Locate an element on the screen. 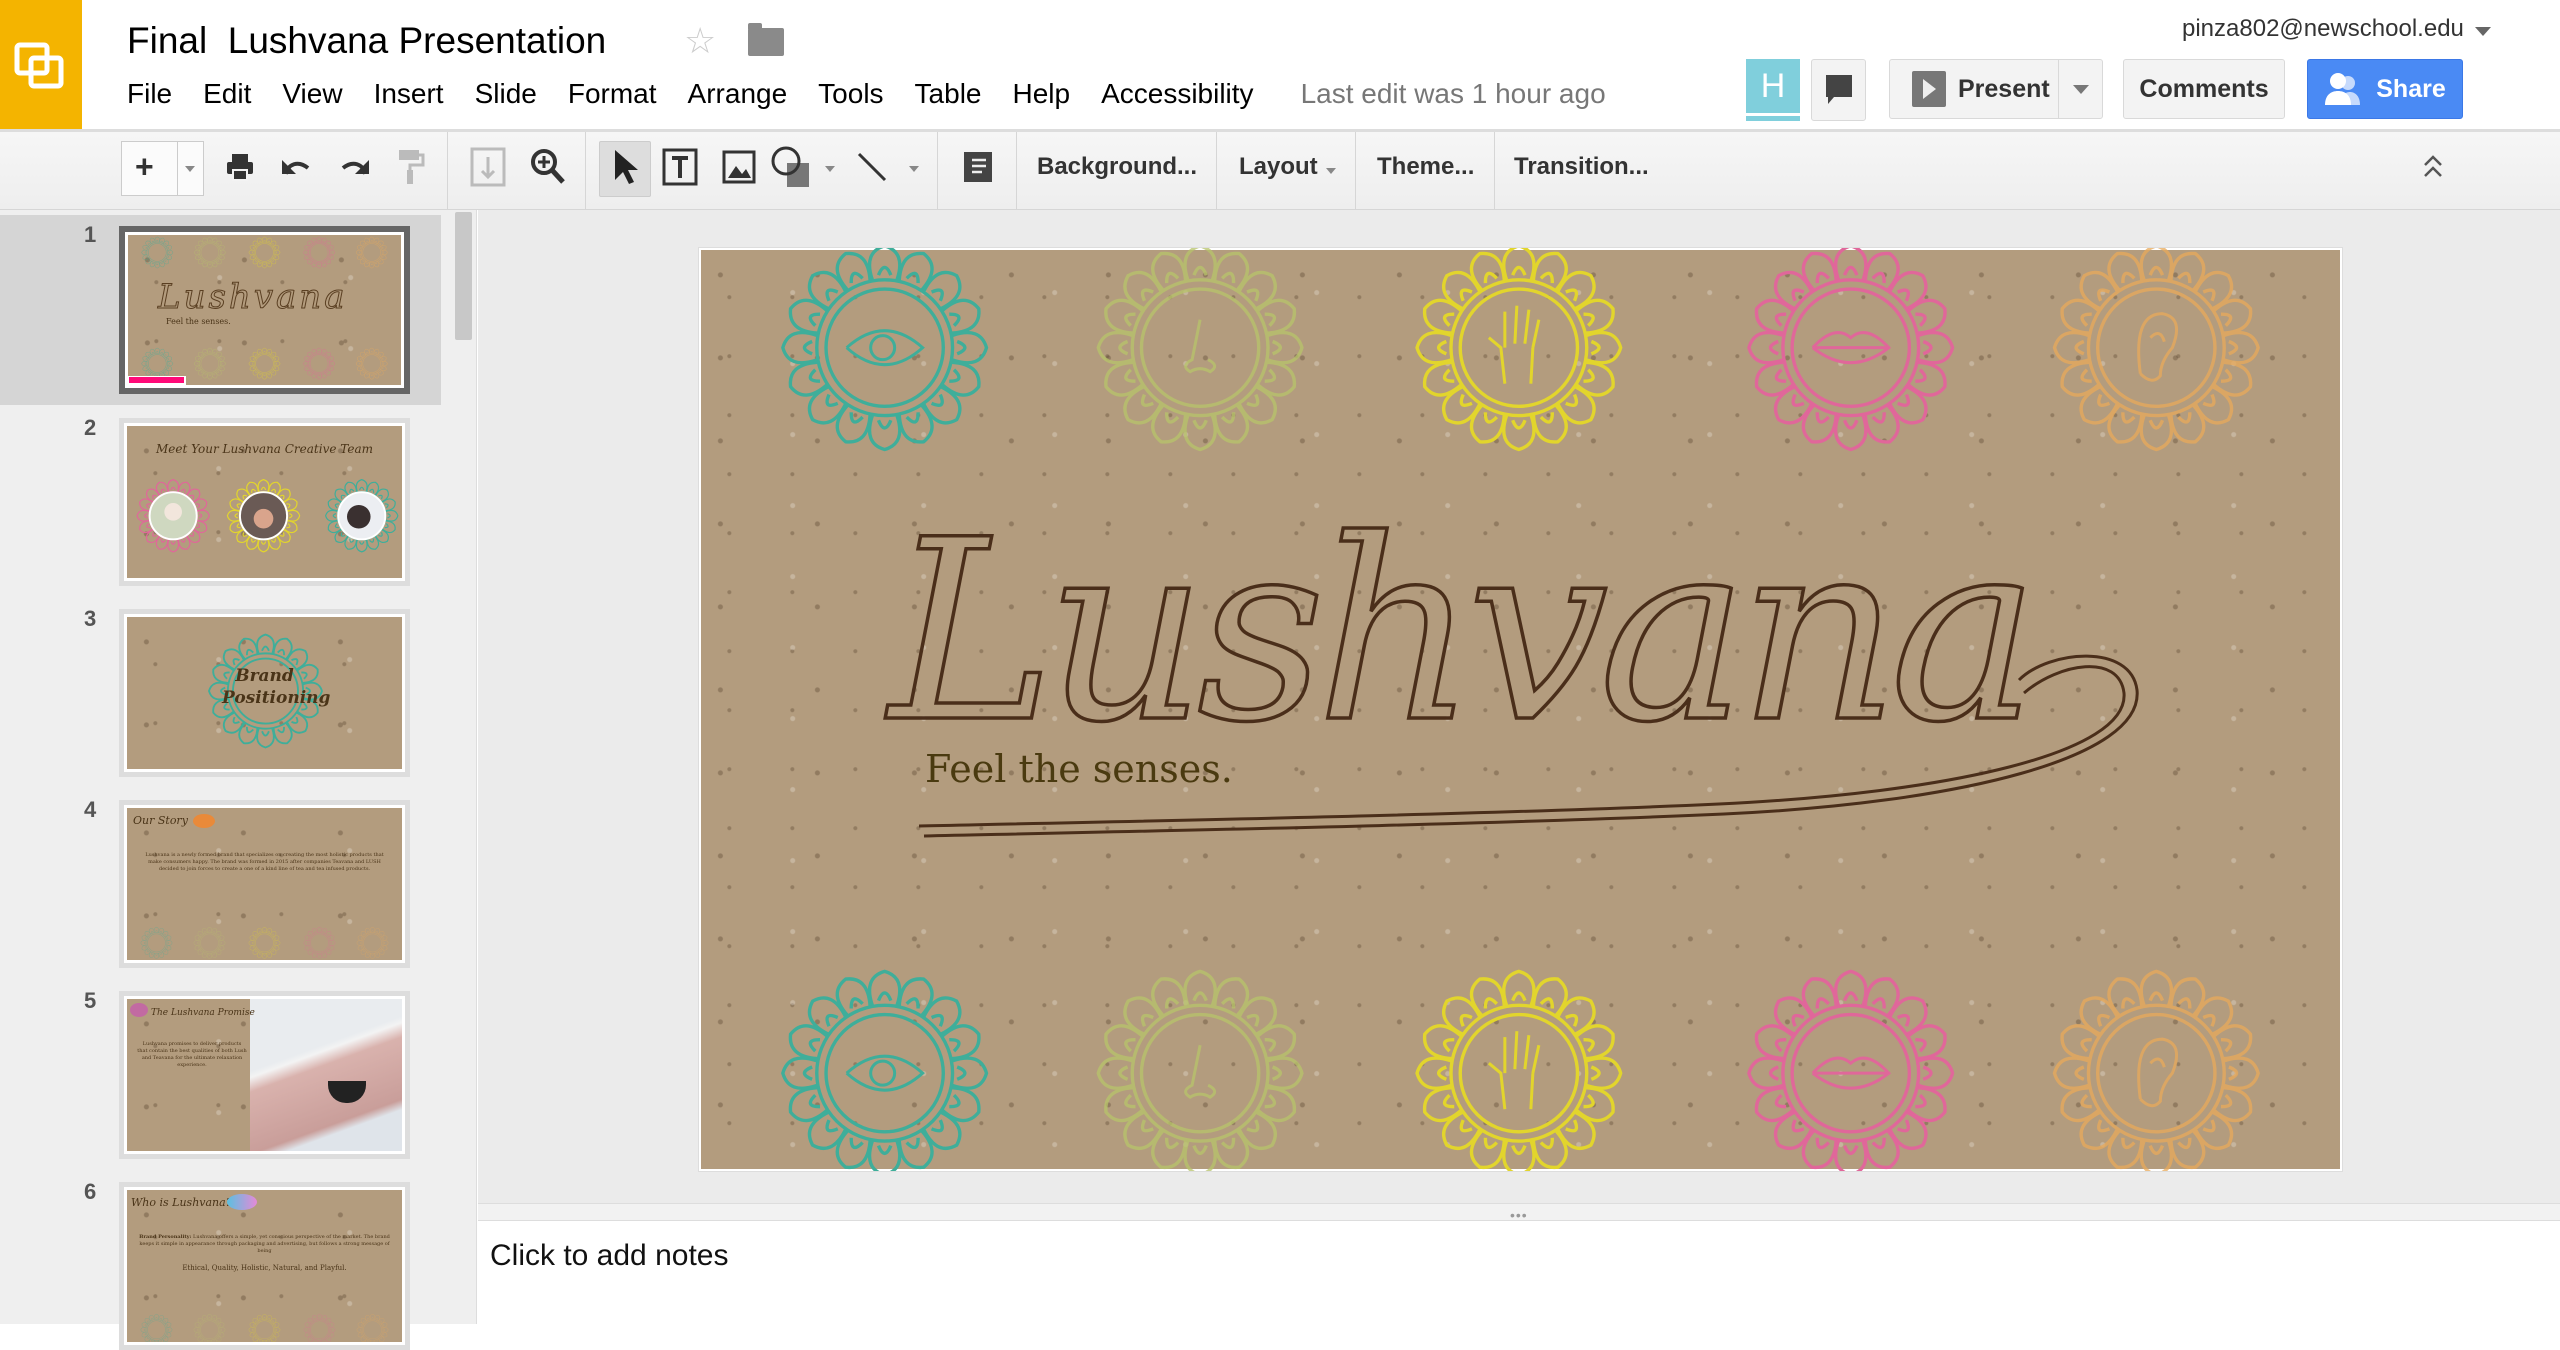  collapse-chevrons-icon is located at coordinates (2433, 167).